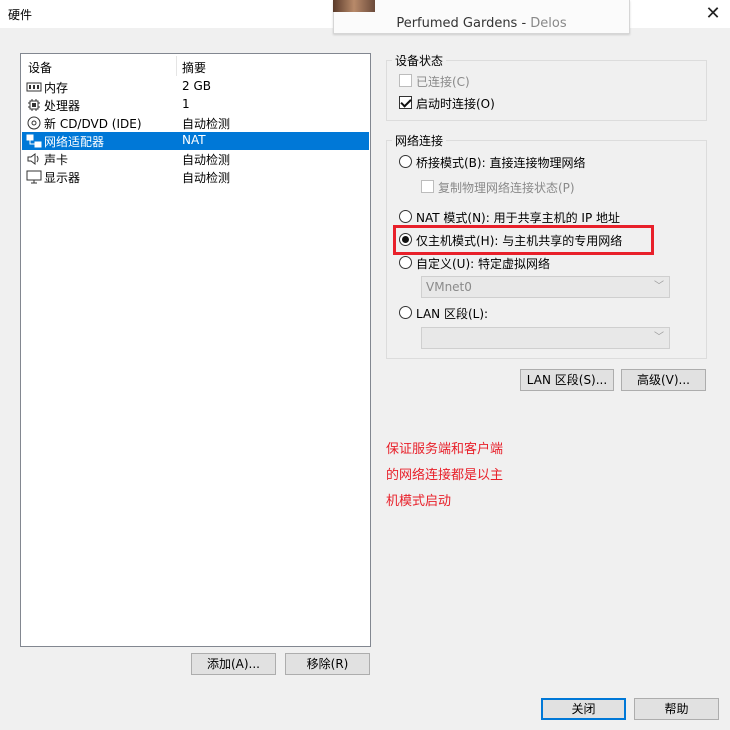 The width and height of the screenshot is (730, 730). What do you see at coordinates (34, 105) in the screenshot?
I see `processor-icon` at bounding box center [34, 105].